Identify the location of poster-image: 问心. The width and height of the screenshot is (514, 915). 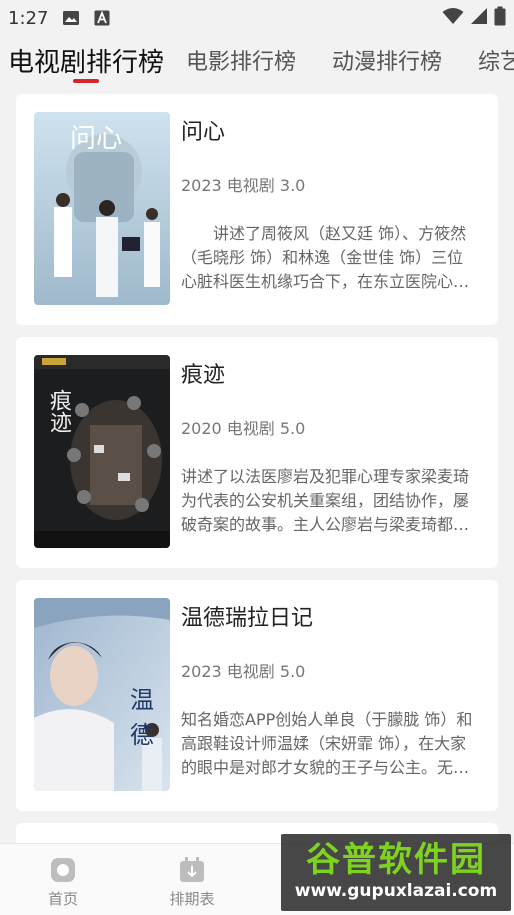
(102, 208).